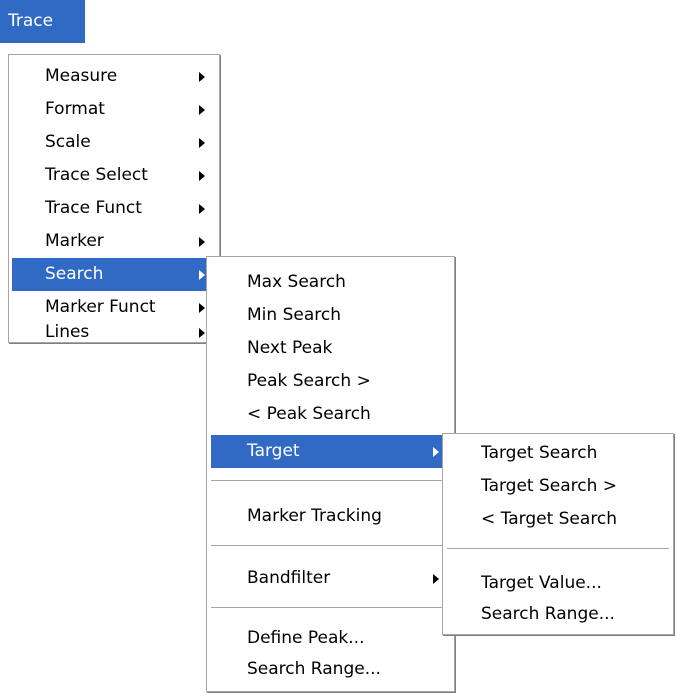 This screenshot has width=676, height=694. I want to click on menu-item-label: Trace Select, so click(96, 175).